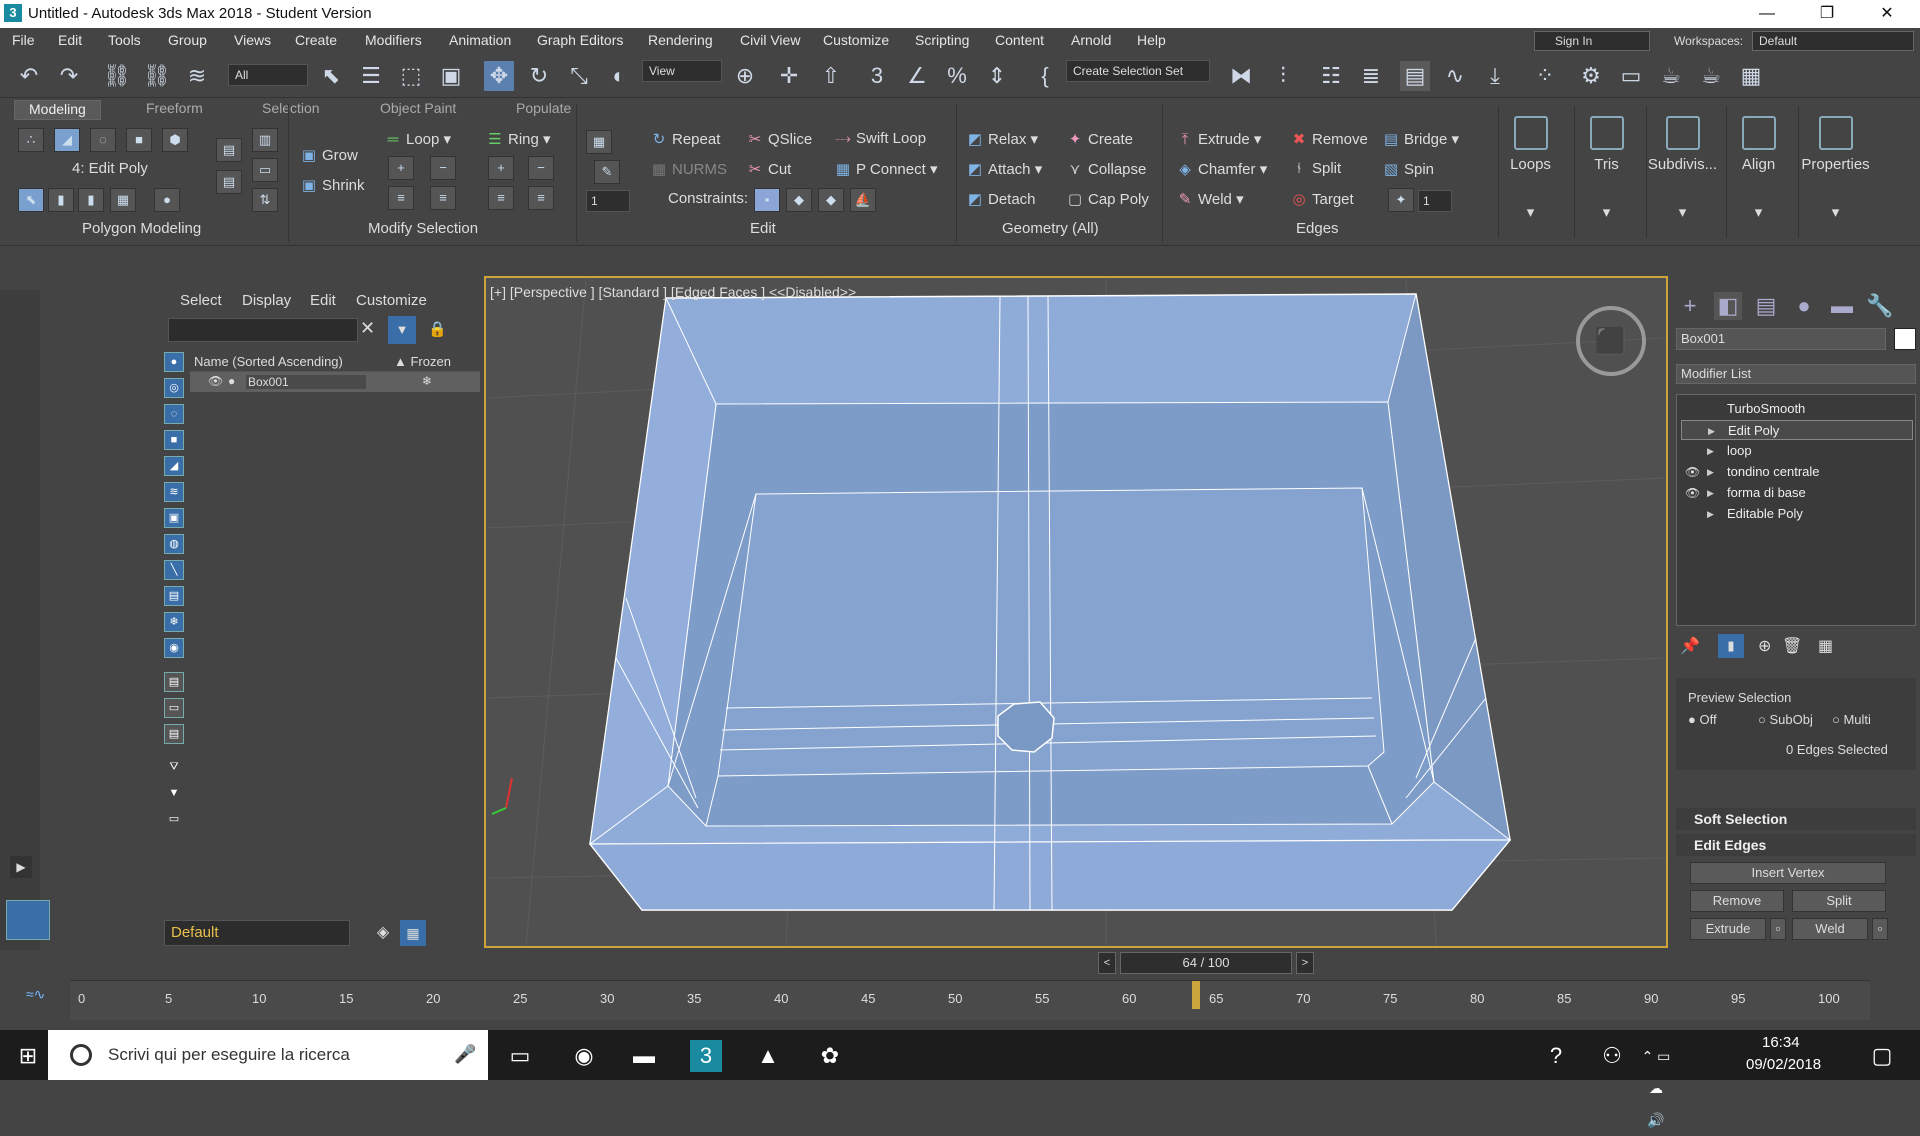  What do you see at coordinates (1107, 963) in the screenshot?
I see `prev-frame-icon: <` at bounding box center [1107, 963].